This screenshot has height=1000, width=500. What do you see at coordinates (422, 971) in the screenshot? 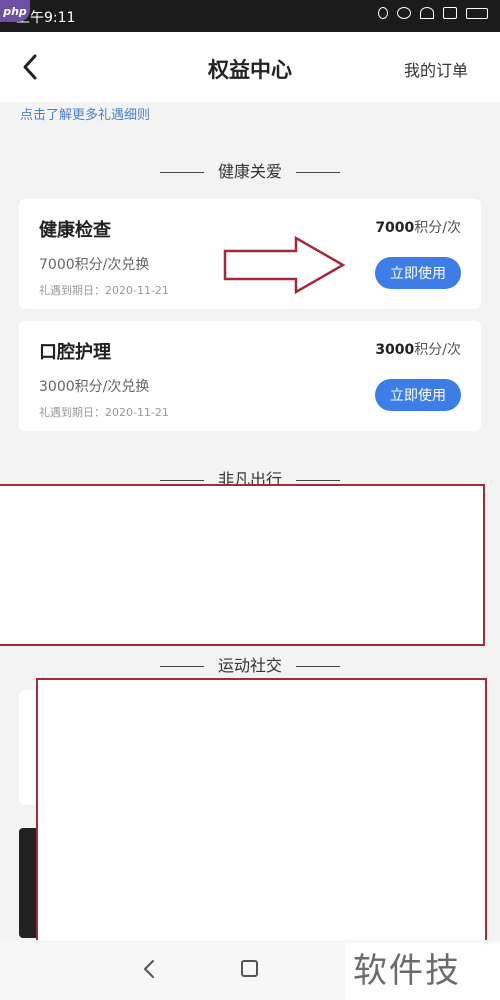
I see `watermark-text: 软件技巧` at bounding box center [422, 971].